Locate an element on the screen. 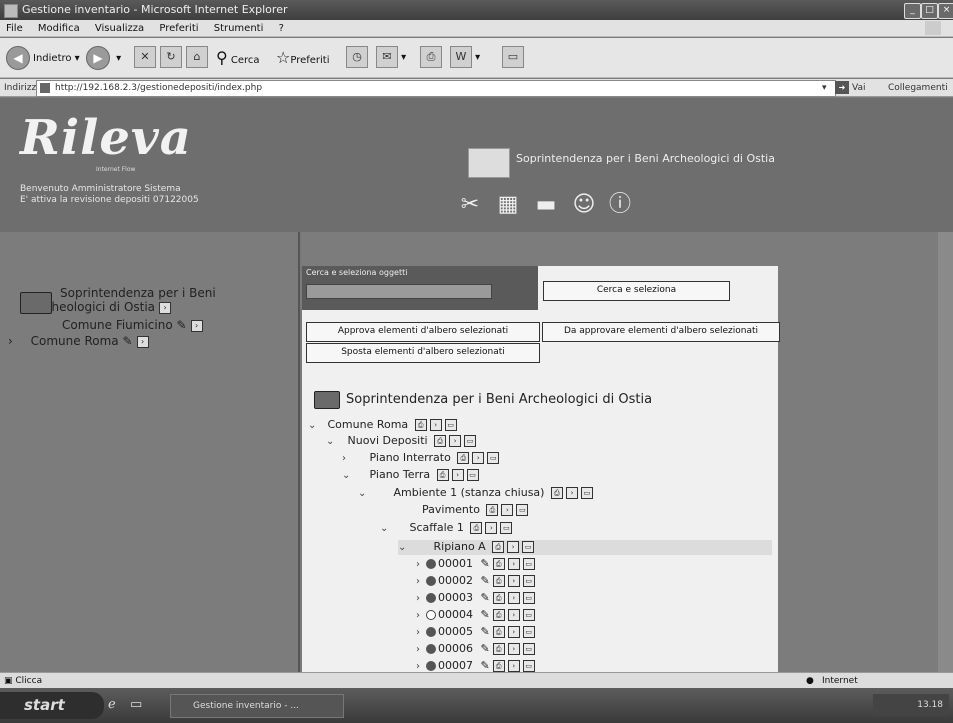 The width and height of the screenshot is (953, 723). maximize-button: □ is located at coordinates (929, 11).